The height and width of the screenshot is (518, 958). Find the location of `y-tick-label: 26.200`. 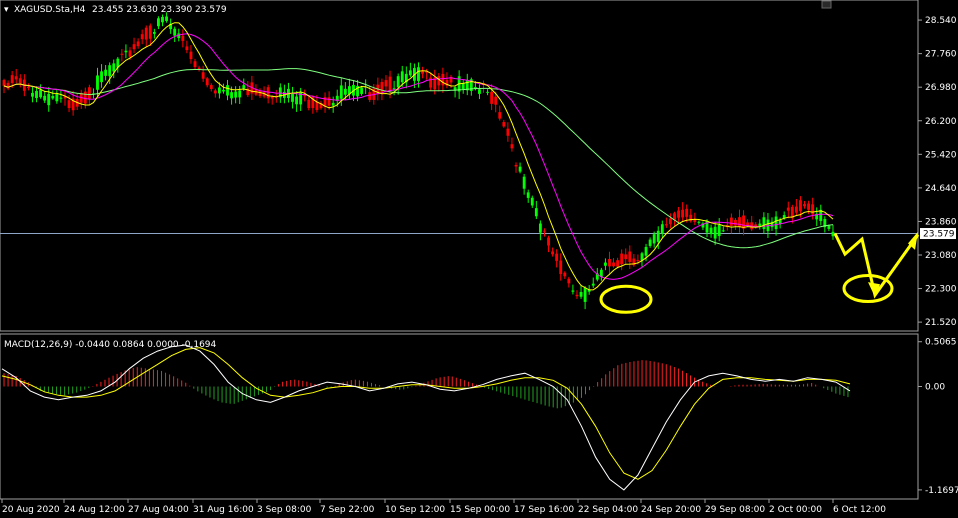

y-tick-label: 26.200 is located at coordinates (941, 122).